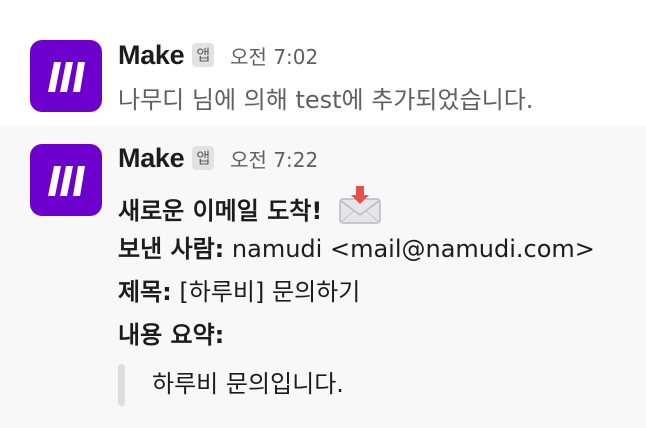 This screenshot has width=646, height=428. Describe the element at coordinates (274, 158) in the screenshot. I see `message-timestamp: 오전 7:22` at that location.